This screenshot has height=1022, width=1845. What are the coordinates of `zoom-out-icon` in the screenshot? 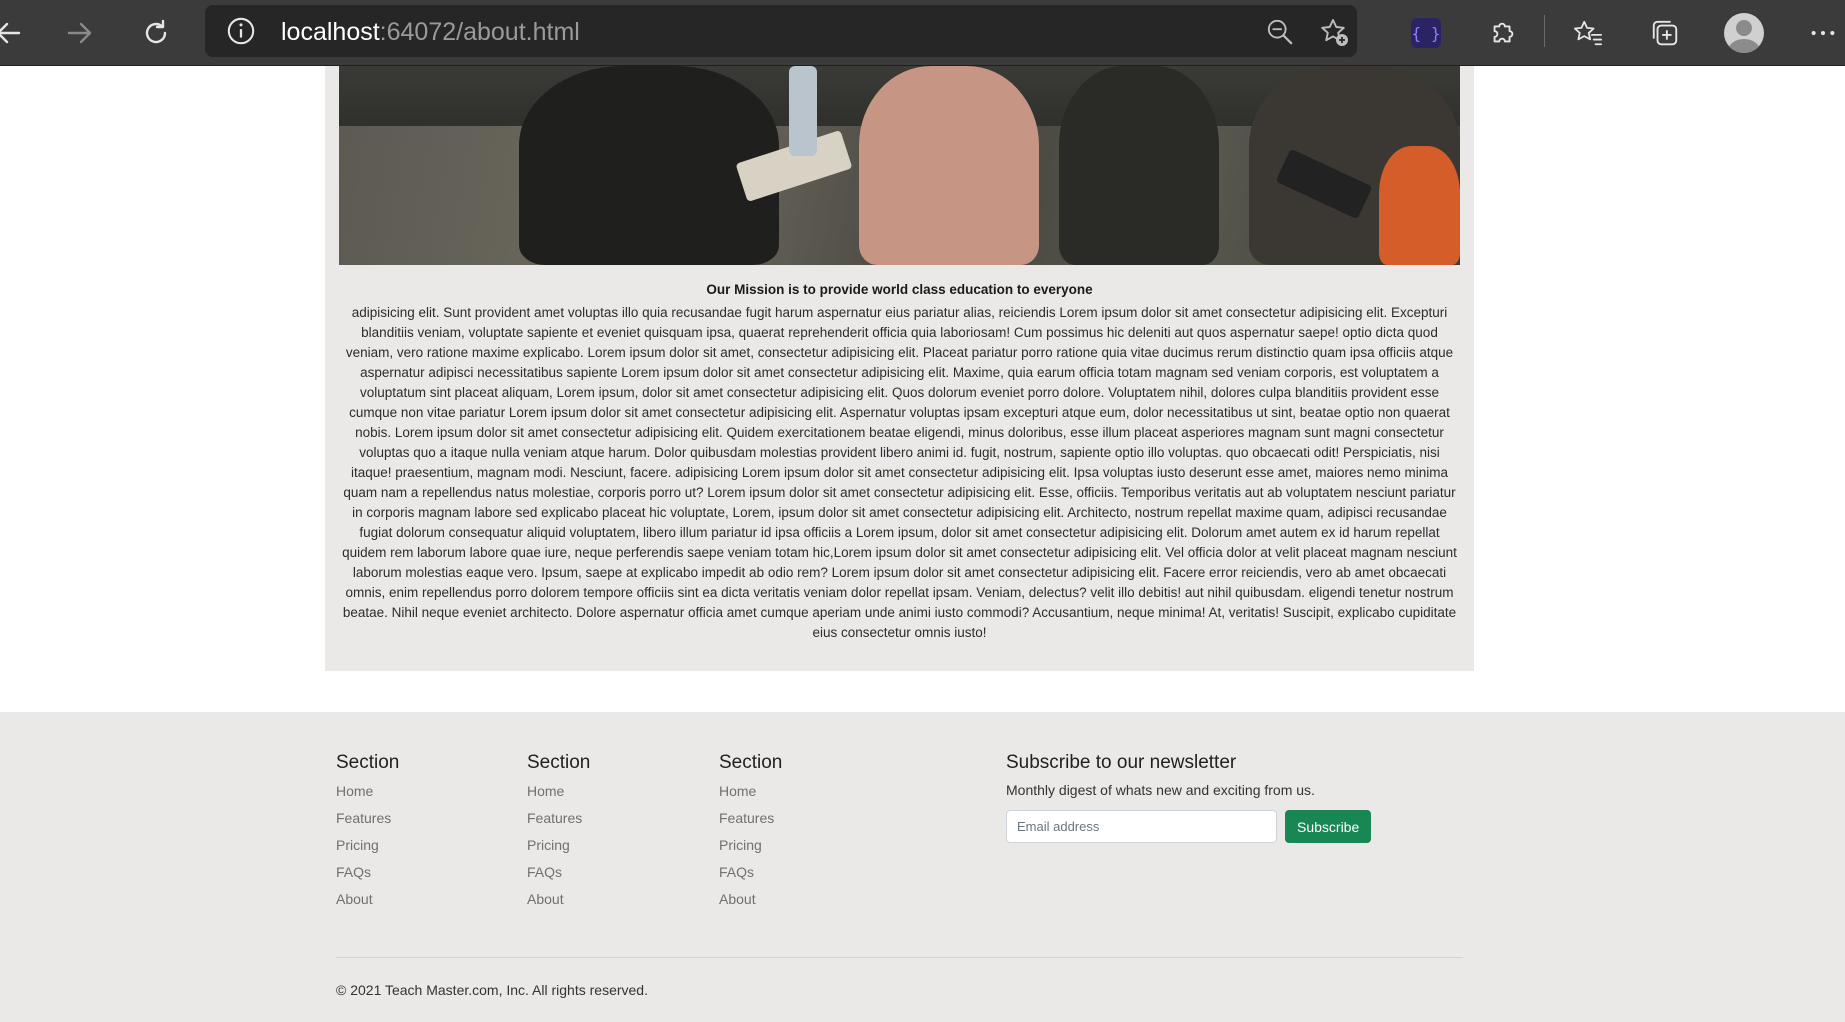 It's located at (1280, 32).